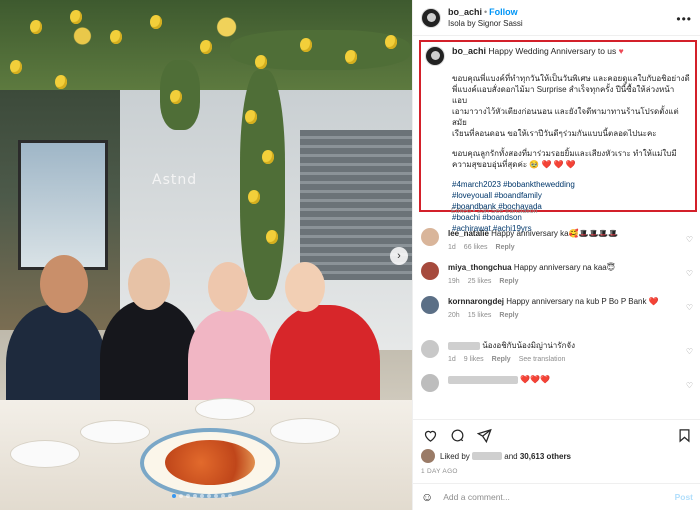  Describe the element at coordinates (555, 233) in the screenshot. I see `comment-text: Happy anniversary ka🥰🎩🎩🎩🎩` at that location.